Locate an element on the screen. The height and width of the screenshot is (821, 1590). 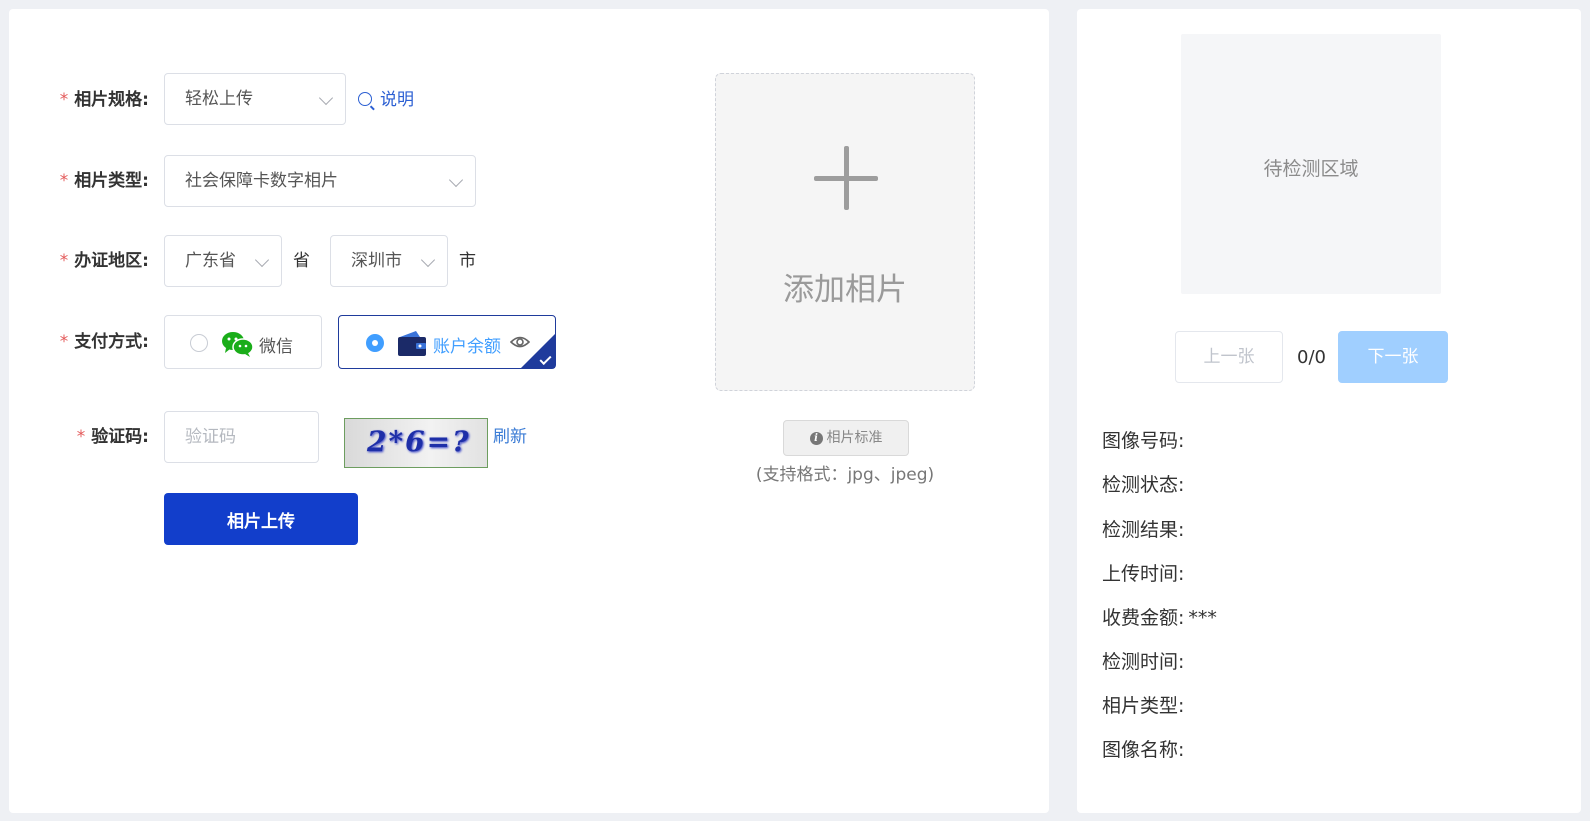
province-select-value: 广东省 is located at coordinates (210, 261).